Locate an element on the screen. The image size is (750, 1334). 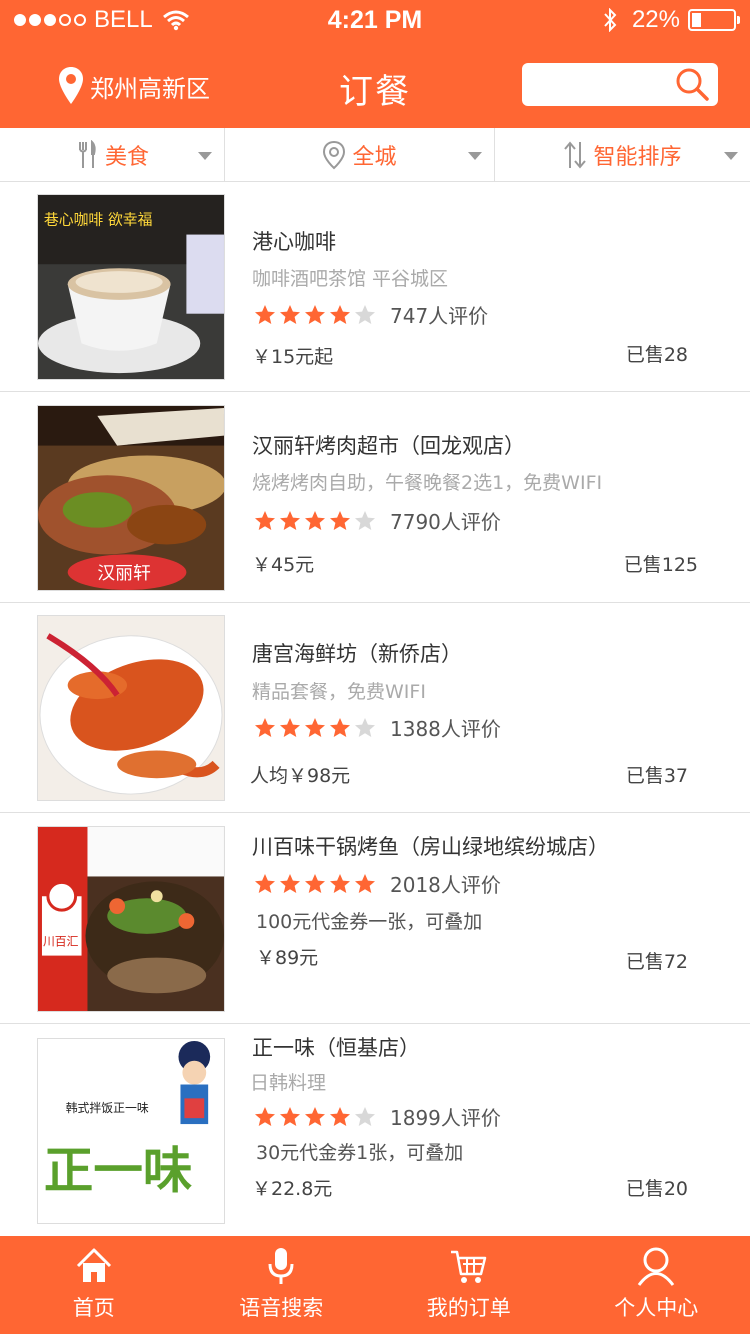
tab-bar: 首页 语音搜索 我的订单 个人中心 is located at coordinates (375, 1285).